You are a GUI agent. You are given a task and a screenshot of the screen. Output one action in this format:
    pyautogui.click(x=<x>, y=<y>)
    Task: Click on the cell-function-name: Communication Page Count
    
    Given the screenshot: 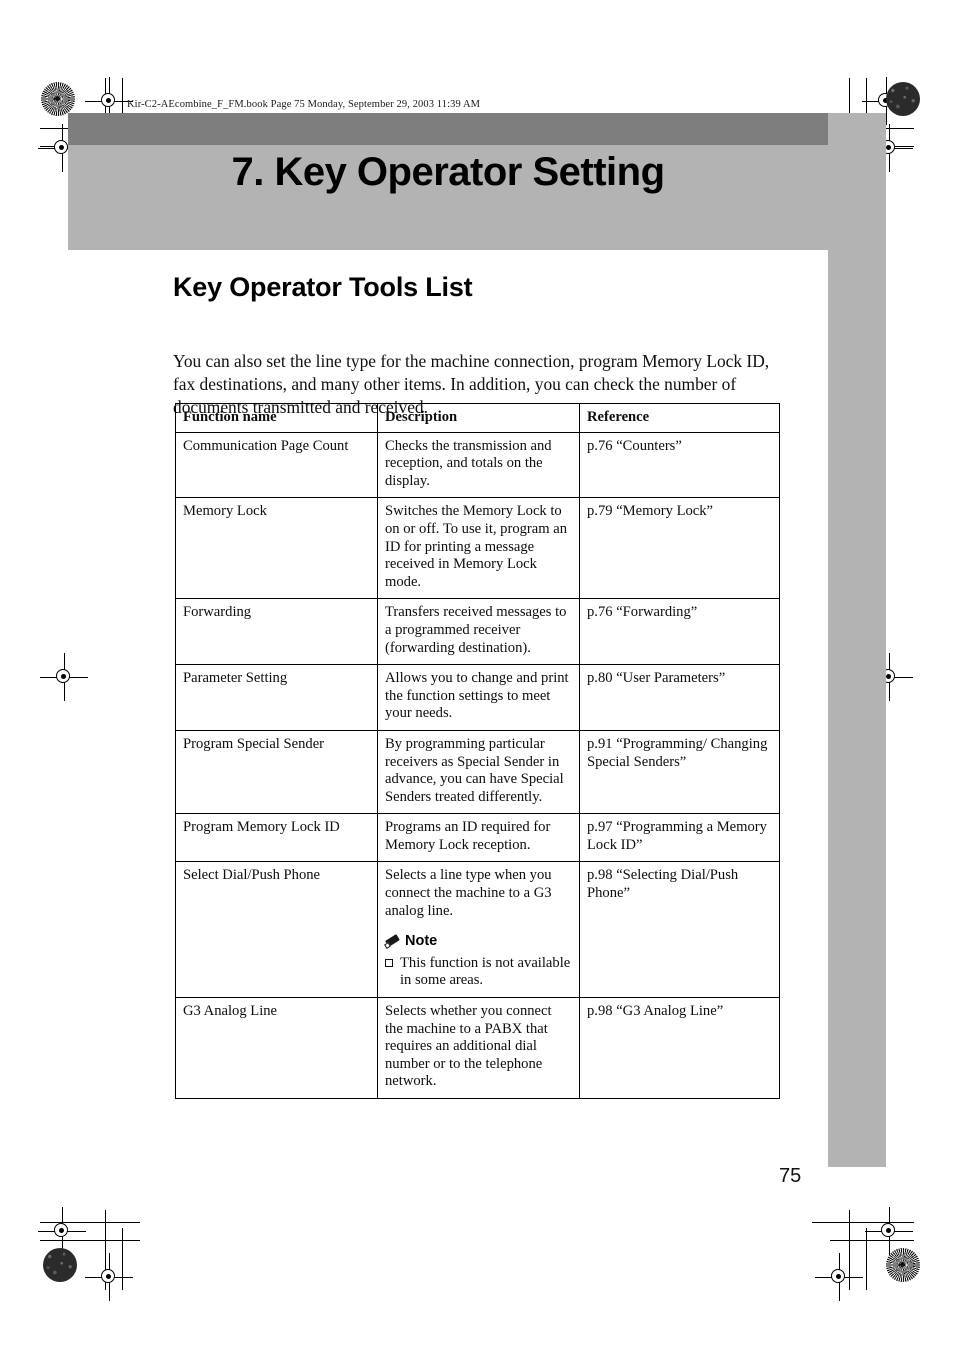 What is the action you would take?
    pyautogui.click(x=276, y=465)
    